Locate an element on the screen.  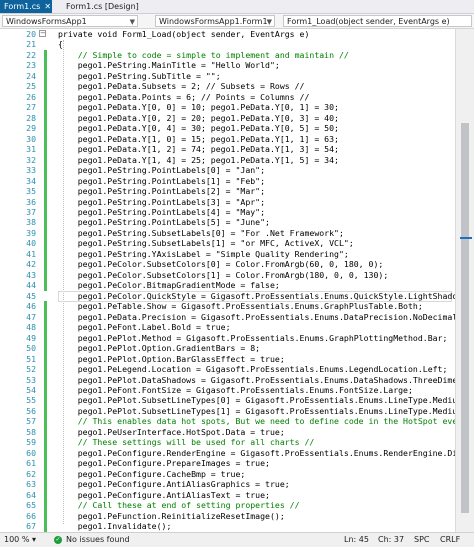
close-icon: ✕ is located at coordinates (47, 6).